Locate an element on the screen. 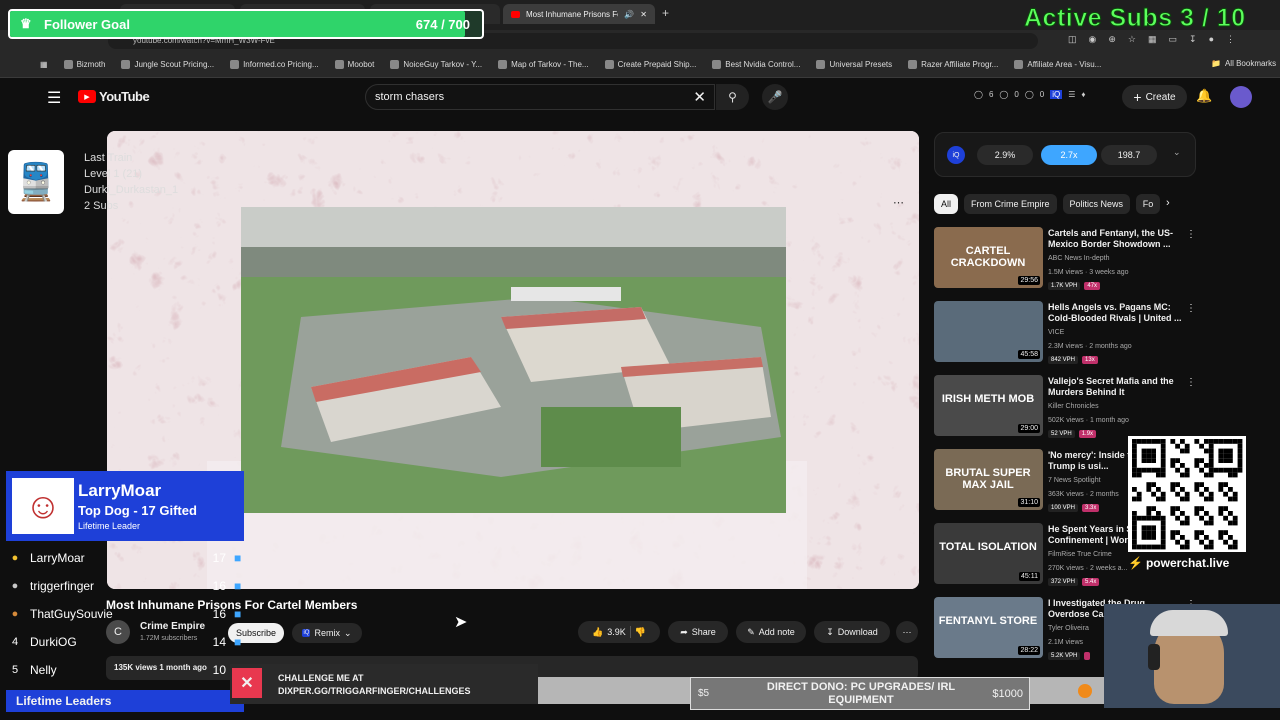  extensions-icon: ▦ is located at coordinates (1152, 39).